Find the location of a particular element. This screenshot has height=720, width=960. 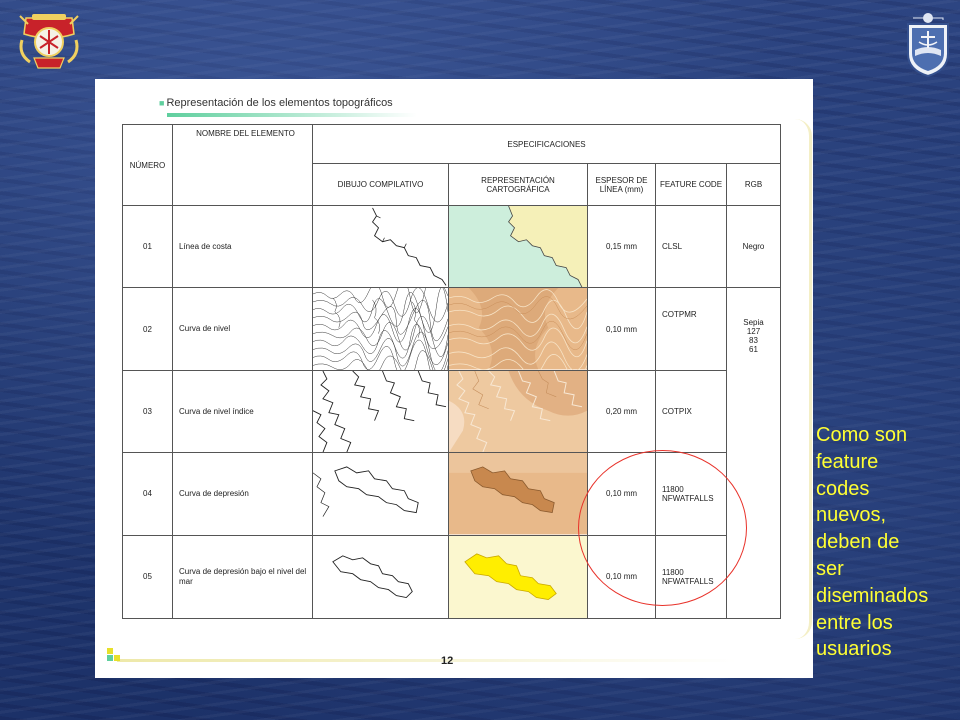

rgb-red: 127 is located at coordinates (753, 332).